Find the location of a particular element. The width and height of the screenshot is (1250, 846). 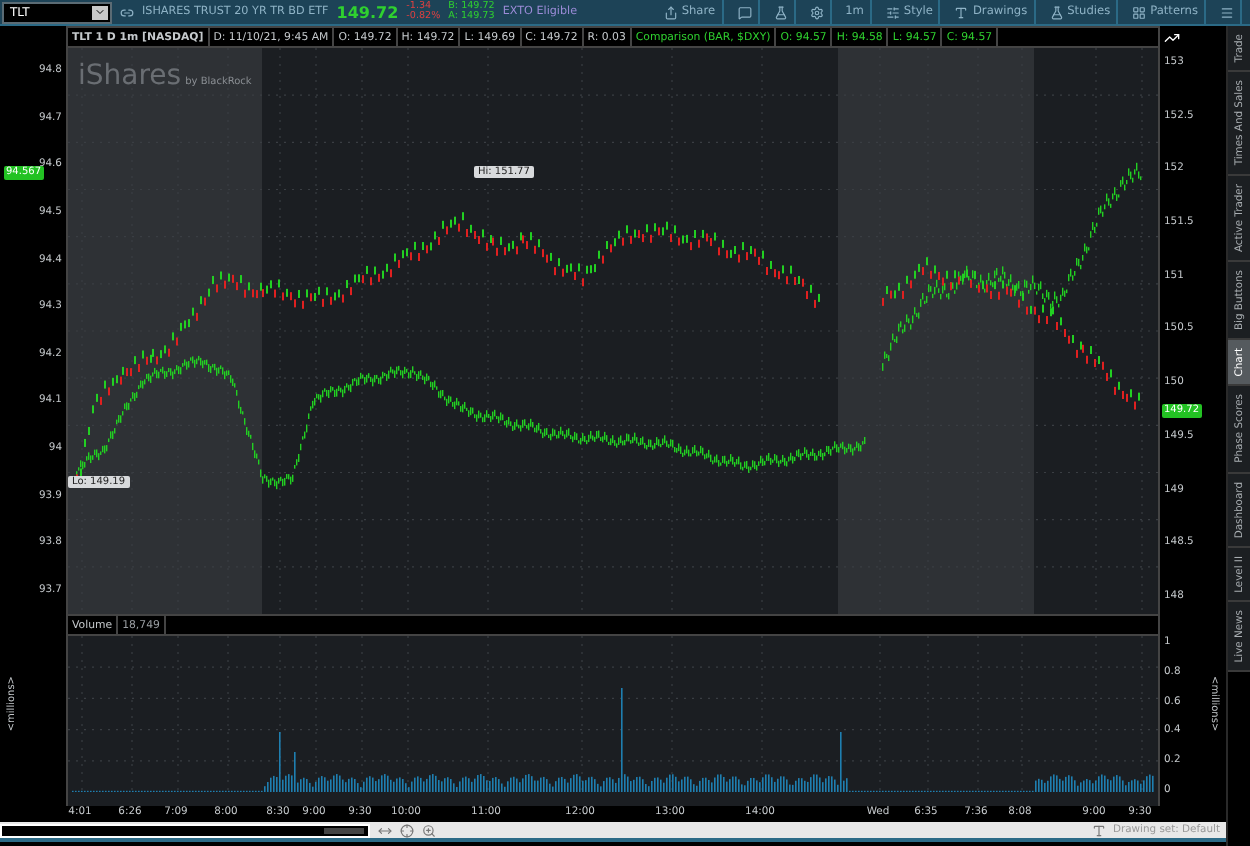

sliders-icon is located at coordinates (892, 12).